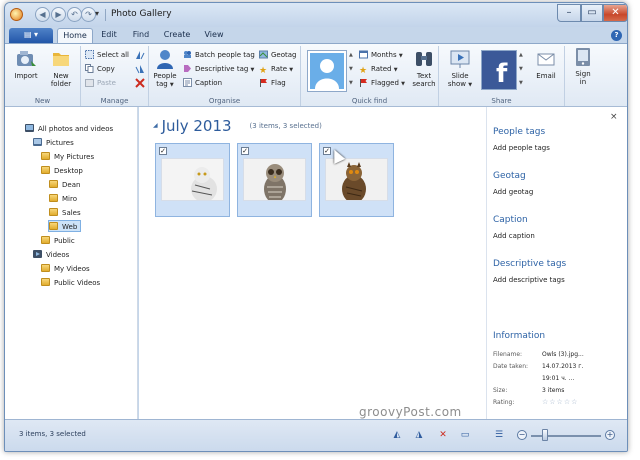 The height and width of the screenshot is (460, 640). I want to click on descriptive-tag-button: Descriptive tag ▼, so click(218, 69).